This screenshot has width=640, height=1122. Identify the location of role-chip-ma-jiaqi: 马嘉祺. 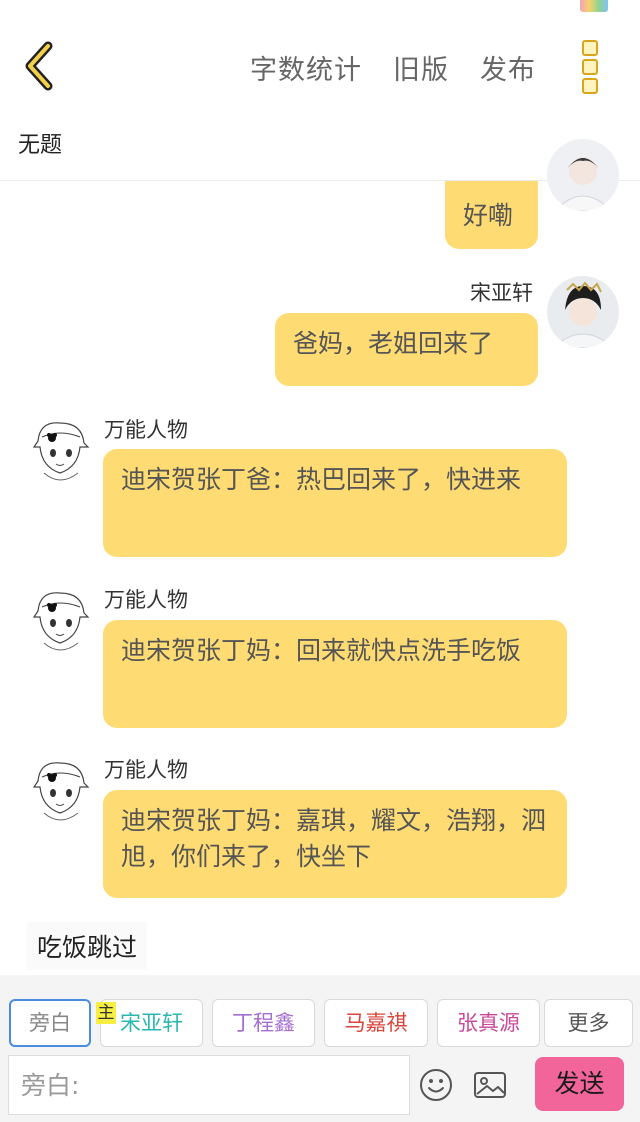
(376, 1023).